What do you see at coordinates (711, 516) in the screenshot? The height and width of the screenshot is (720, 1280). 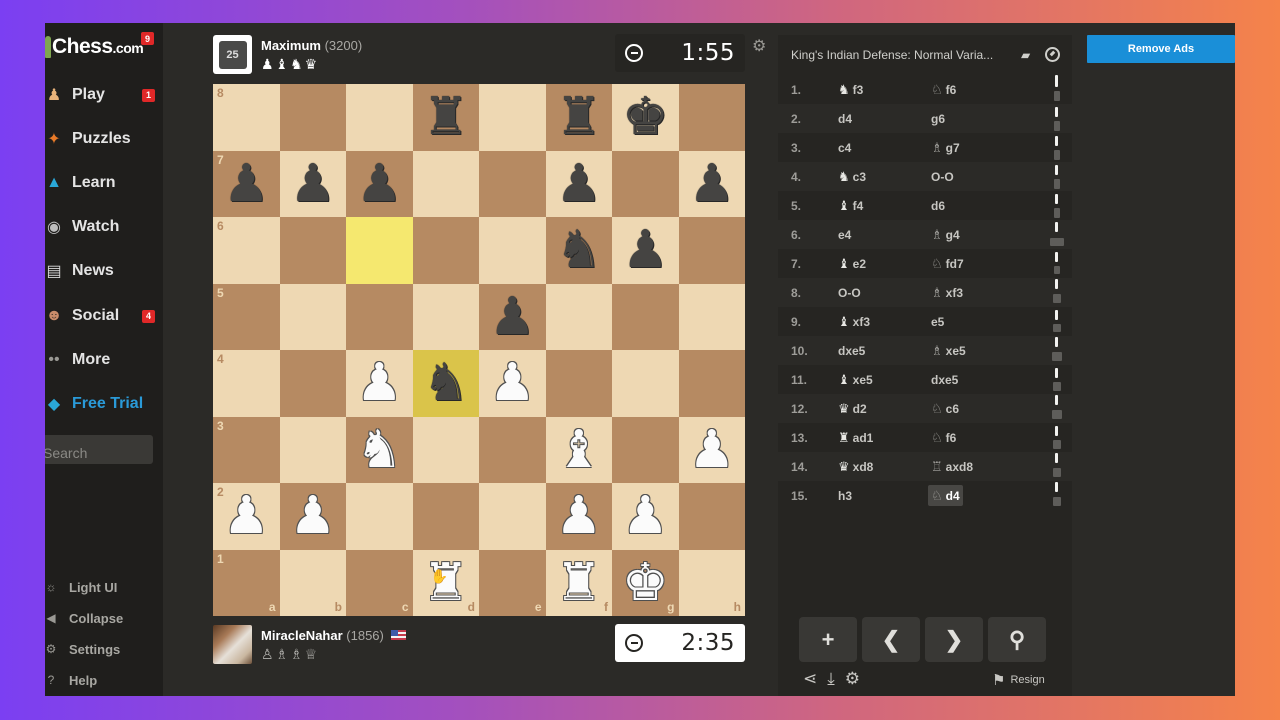 I see `square-h2` at bounding box center [711, 516].